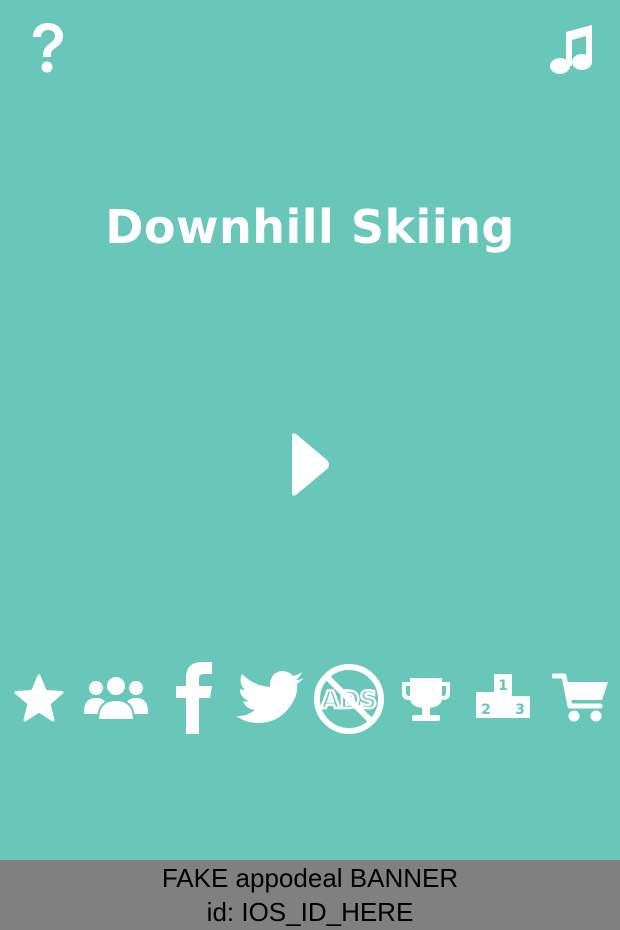 The image size is (620, 930). What do you see at coordinates (310, 912) in the screenshot?
I see `banner-line-2: id: IOS_ID_HERE` at bounding box center [310, 912].